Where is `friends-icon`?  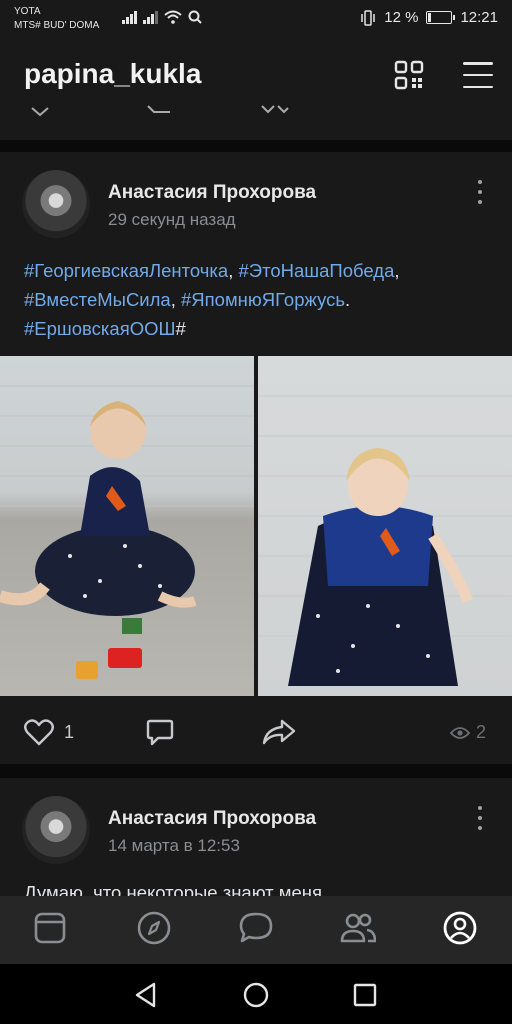
friends-icon is located at coordinates (358, 928).